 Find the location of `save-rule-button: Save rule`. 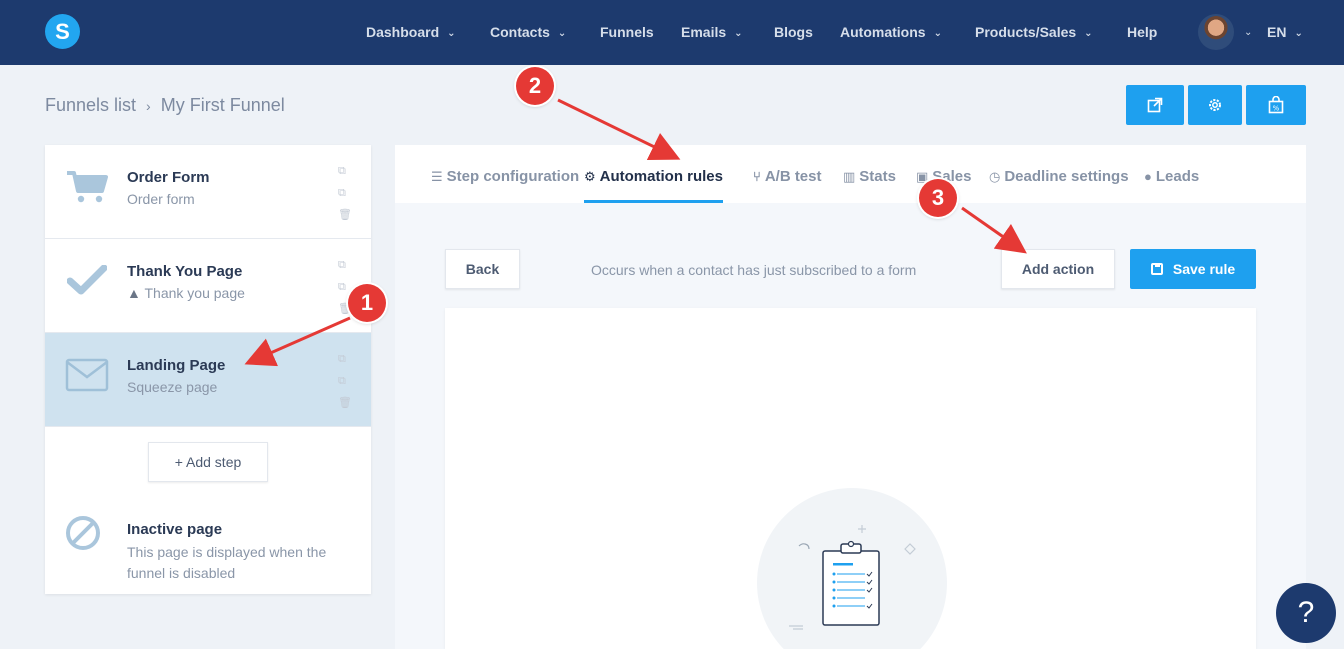

save-rule-button: Save rule is located at coordinates (1193, 269).